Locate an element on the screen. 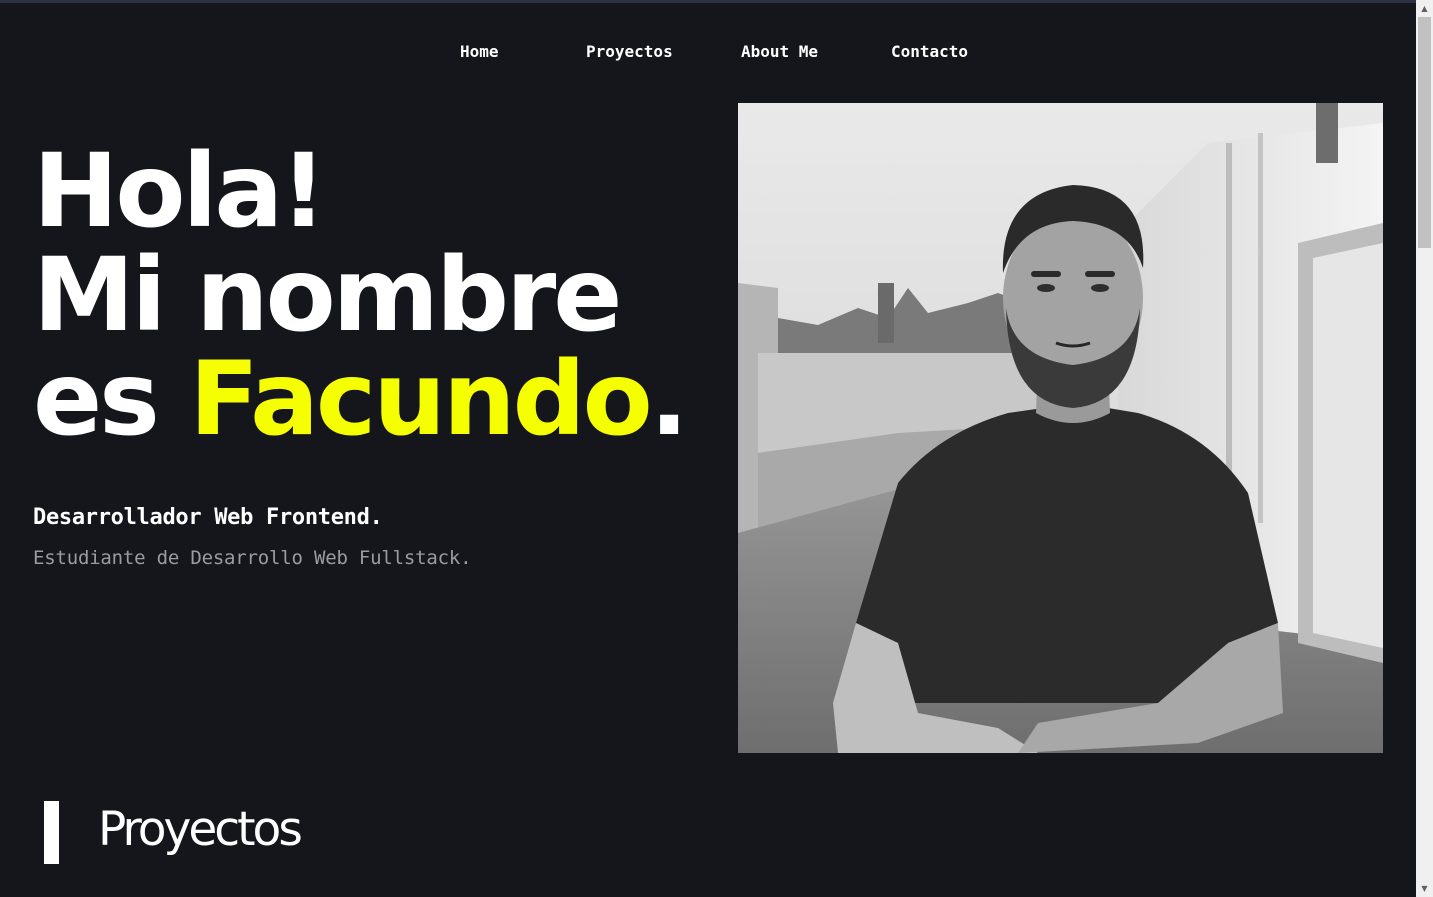 This screenshot has height=897, width=1433. section-title-proyectos: Proyectos is located at coordinates (200, 829).